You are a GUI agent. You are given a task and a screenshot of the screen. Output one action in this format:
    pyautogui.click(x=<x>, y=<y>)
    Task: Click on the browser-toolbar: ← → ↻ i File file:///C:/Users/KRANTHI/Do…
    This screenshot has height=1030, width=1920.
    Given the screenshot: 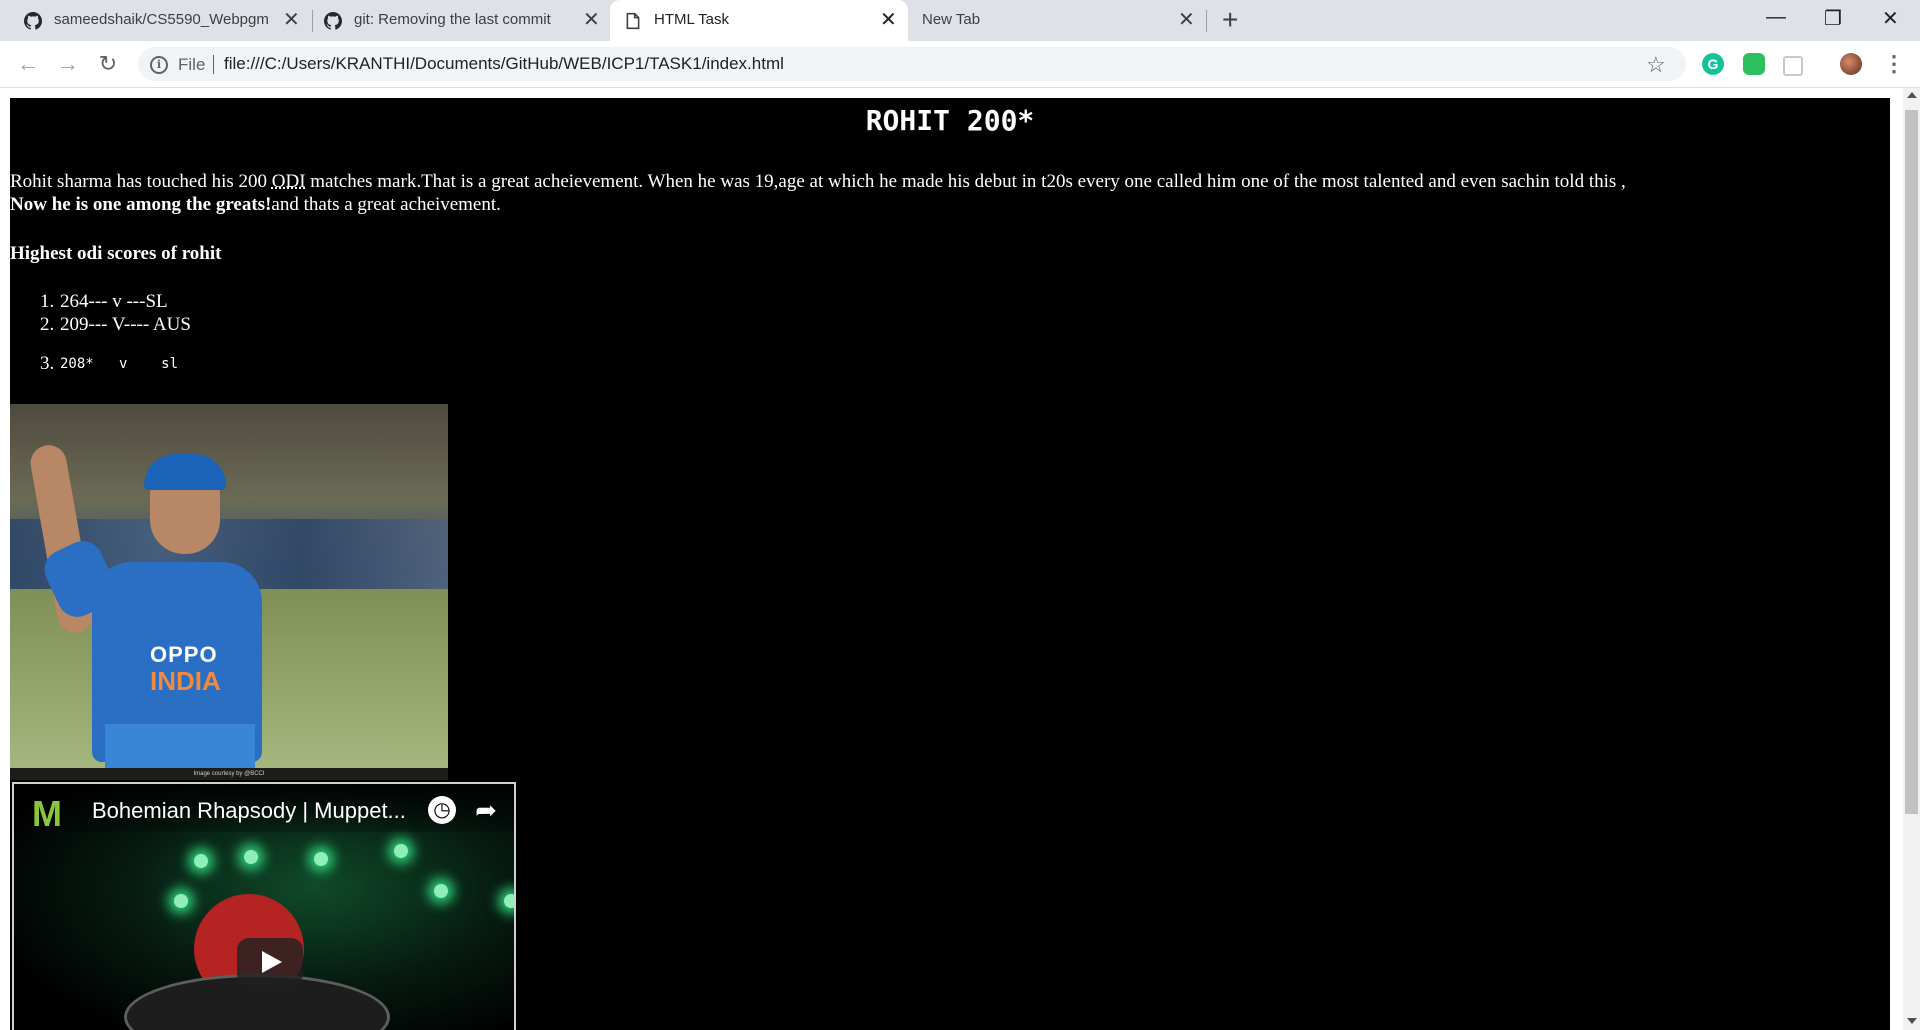 What is the action you would take?
    pyautogui.click(x=960, y=64)
    